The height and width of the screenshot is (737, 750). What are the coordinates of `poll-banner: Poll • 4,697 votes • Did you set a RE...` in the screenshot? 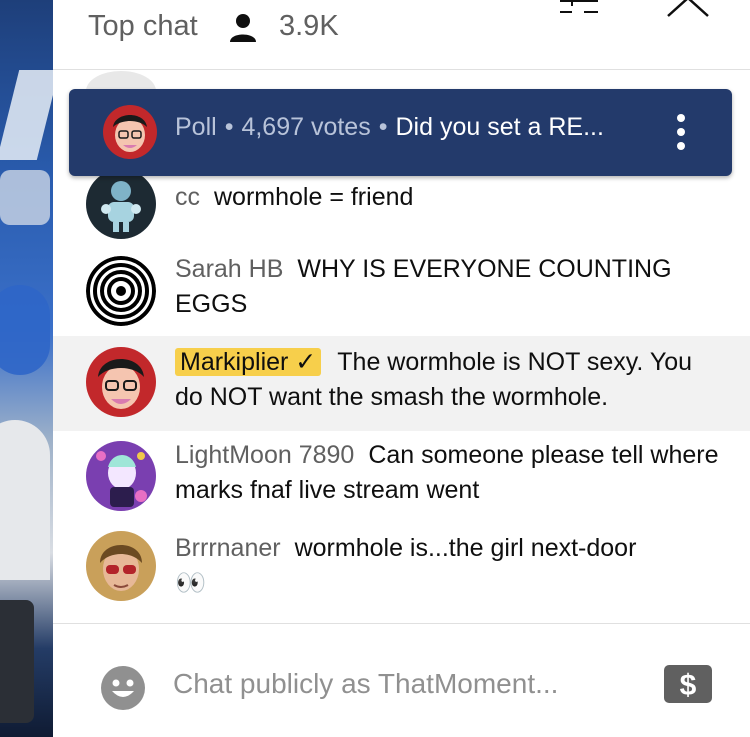 It's located at (400, 132).